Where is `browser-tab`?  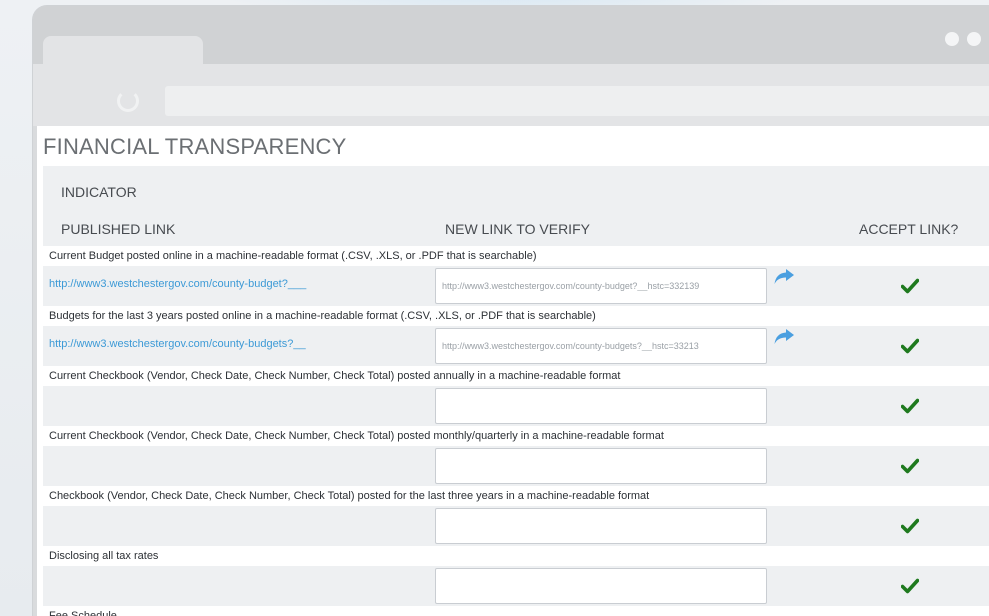
browser-tab is located at coordinates (123, 51).